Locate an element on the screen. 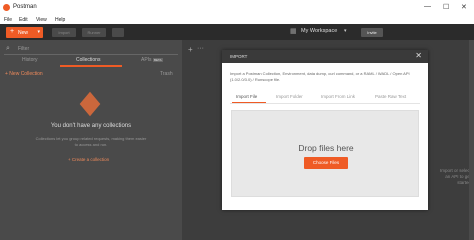 This screenshot has width=474, height=240. empty-box-icon is located at coordinates (90, 104).